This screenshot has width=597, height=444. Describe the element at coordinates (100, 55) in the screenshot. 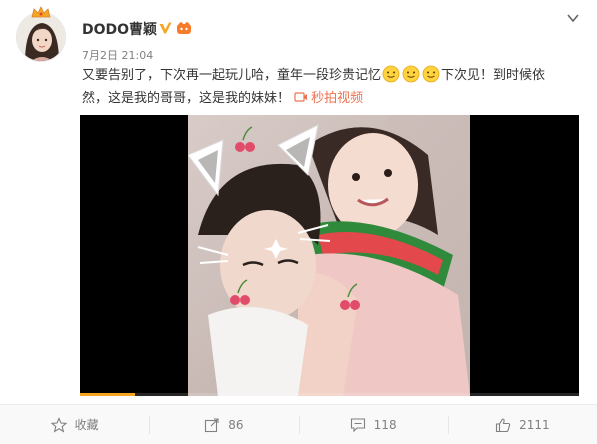

I see `post-date: 7月2日` at that location.